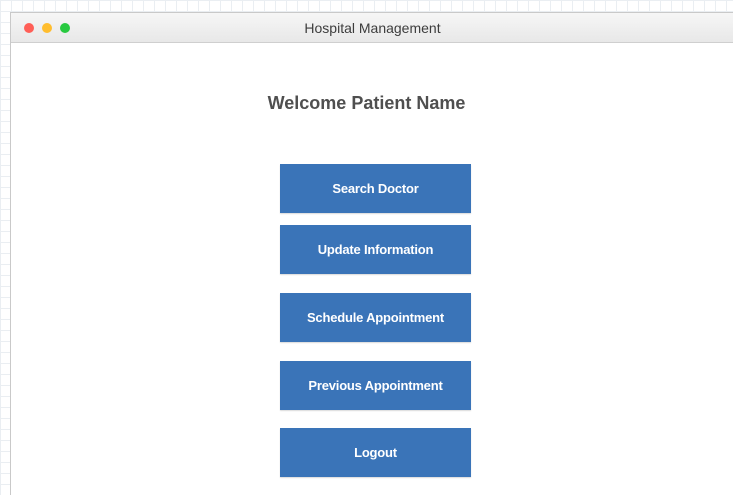 The height and width of the screenshot is (495, 733). I want to click on schedule-appointment-button: Schedule Appointment, so click(375, 317).